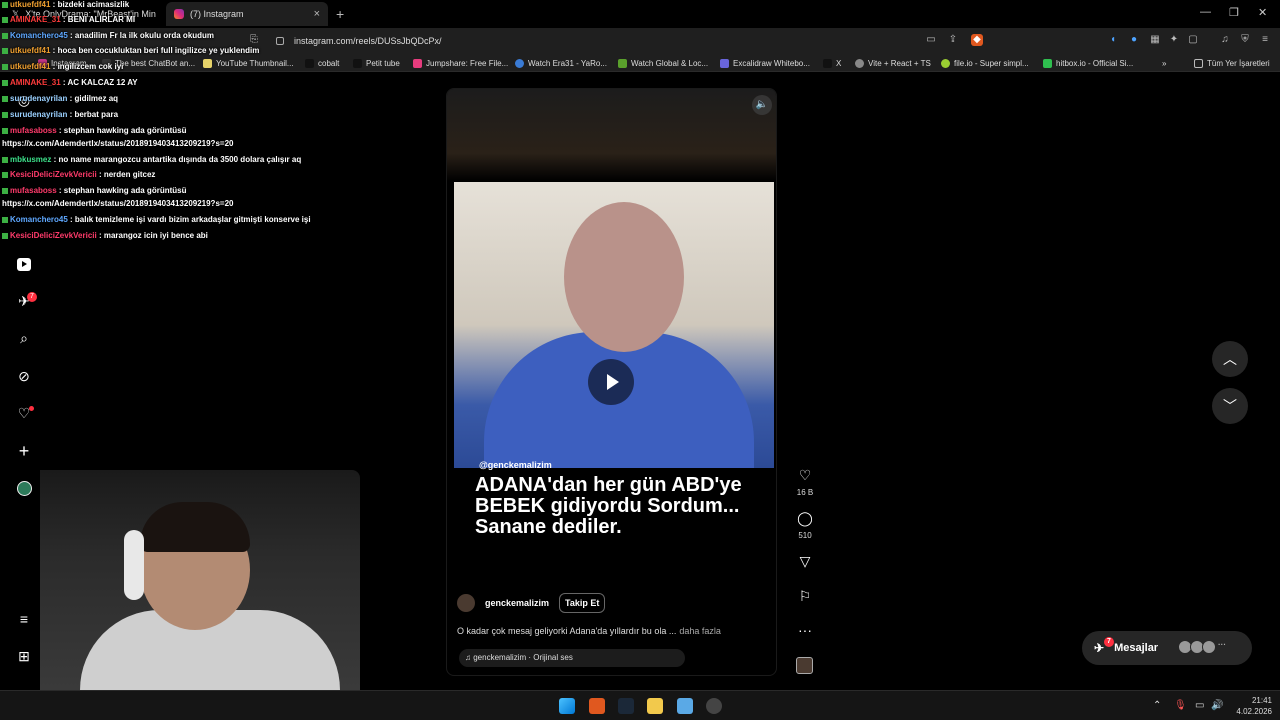 This screenshot has height=720, width=1280. What do you see at coordinates (640, 705) in the screenshot?
I see `windows-taskbar: ⌃ 🎙 ▭ 🔊 21:41 4.02.2026` at bounding box center [640, 705].